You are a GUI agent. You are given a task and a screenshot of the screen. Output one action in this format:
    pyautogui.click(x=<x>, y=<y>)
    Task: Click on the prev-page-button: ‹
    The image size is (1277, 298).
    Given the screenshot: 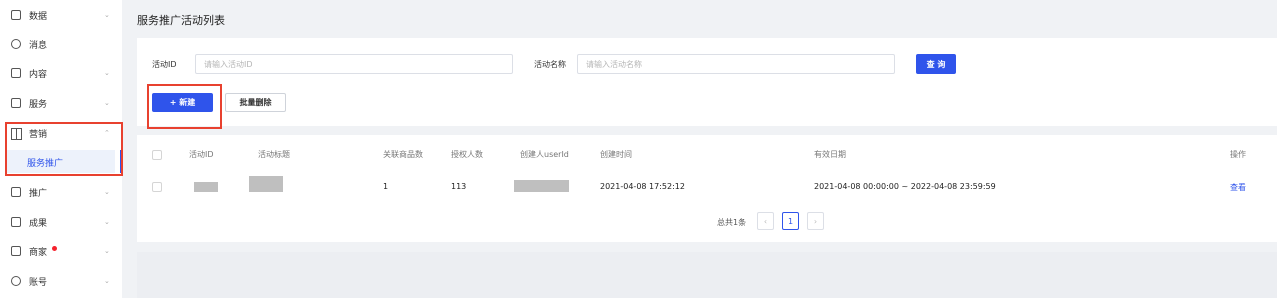 What is the action you would take?
    pyautogui.click(x=765, y=221)
    